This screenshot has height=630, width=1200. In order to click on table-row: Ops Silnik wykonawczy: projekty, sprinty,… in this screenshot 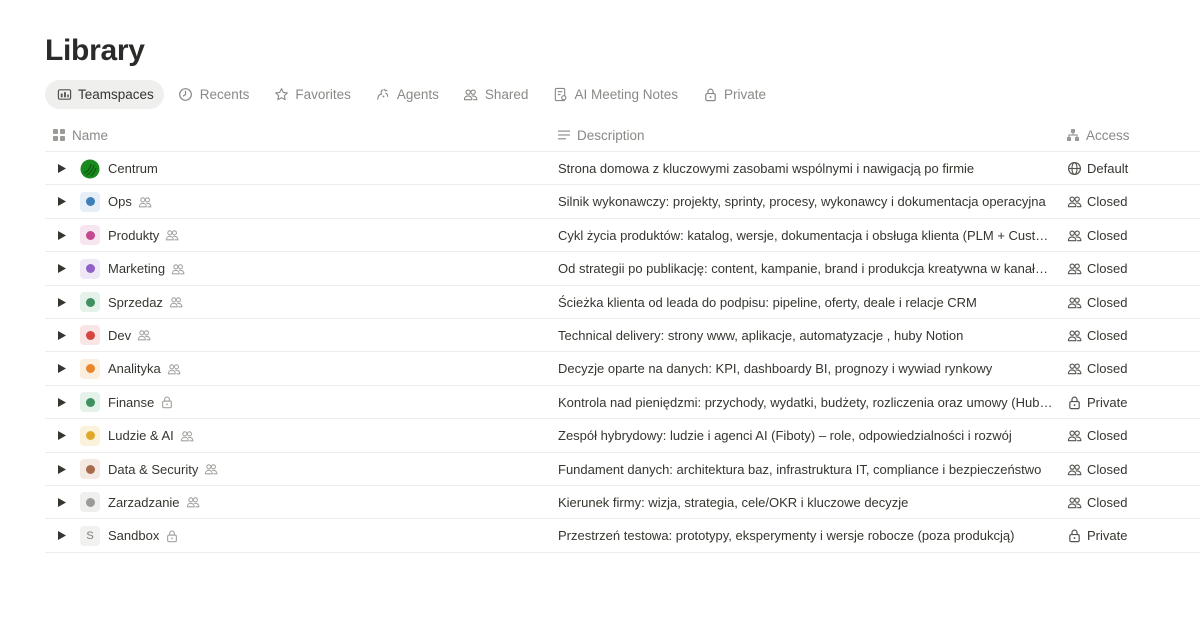, I will do `click(622, 202)`.